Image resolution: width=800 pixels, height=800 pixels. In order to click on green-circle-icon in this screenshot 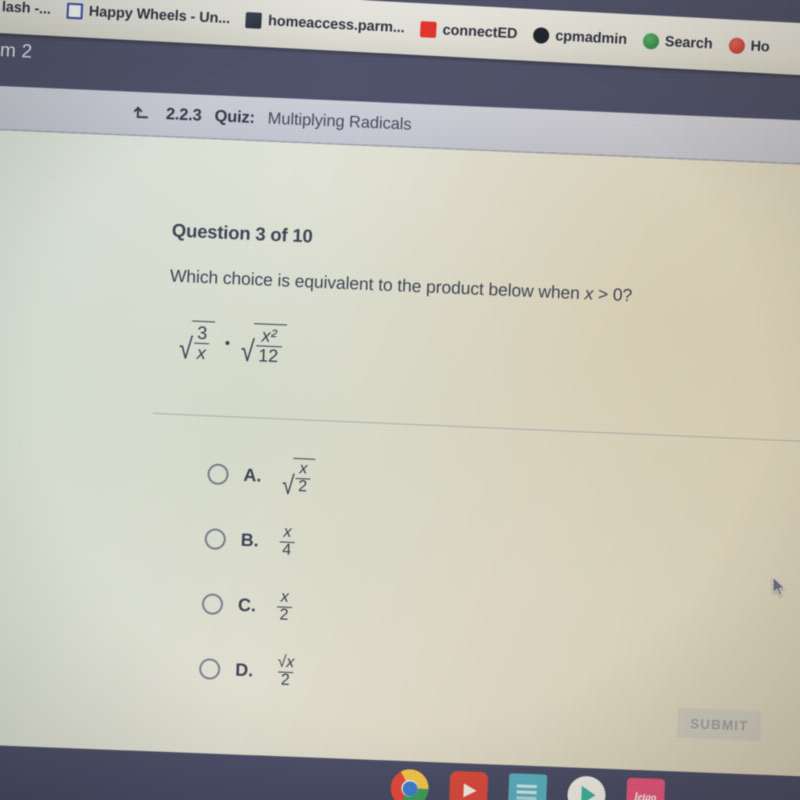, I will do `click(651, 41)`.